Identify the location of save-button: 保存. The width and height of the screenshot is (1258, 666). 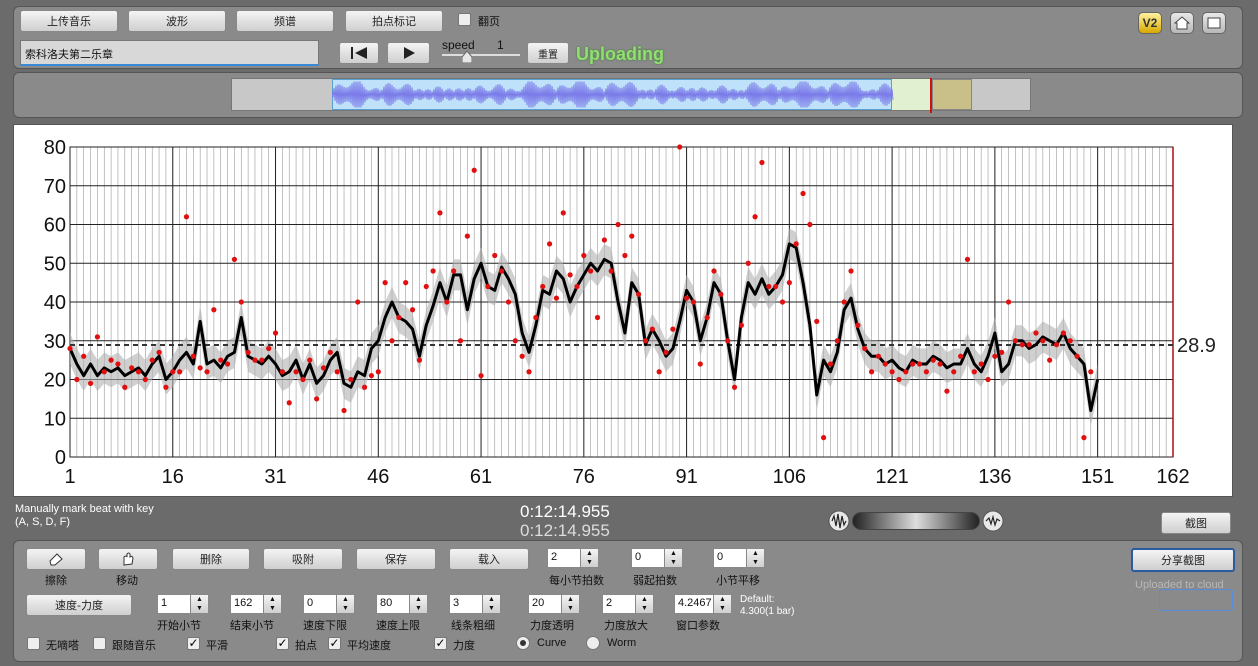
(396, 559).